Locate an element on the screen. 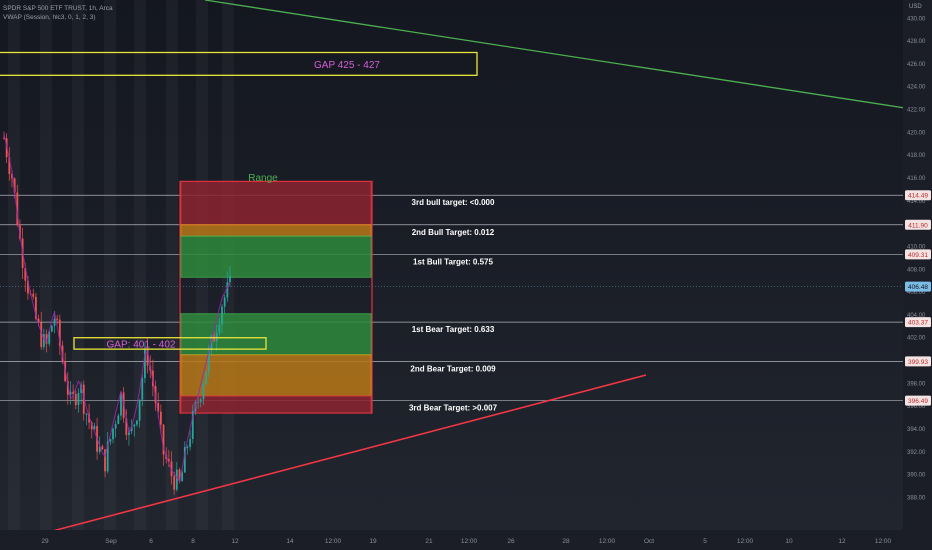 This screenshot has width=932, height=550. target-label: 3rd Bear Target: >0.007 is located at coordinates (453, 408).